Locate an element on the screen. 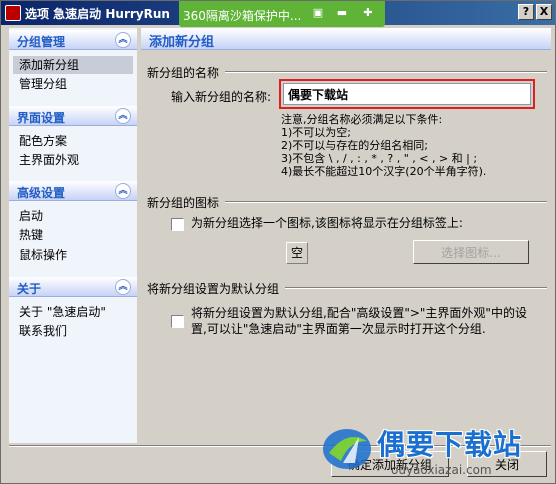 This screenshot has width=556, height=484. page-title: 添加新分组 is located at coordinates (182, 42).